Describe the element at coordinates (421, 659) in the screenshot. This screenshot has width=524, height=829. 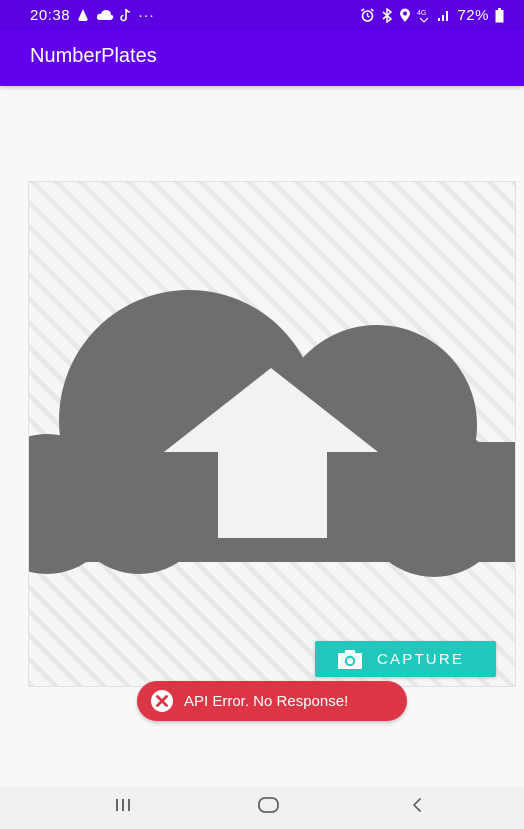
I see `capture-label: CAPTURE` at that location.